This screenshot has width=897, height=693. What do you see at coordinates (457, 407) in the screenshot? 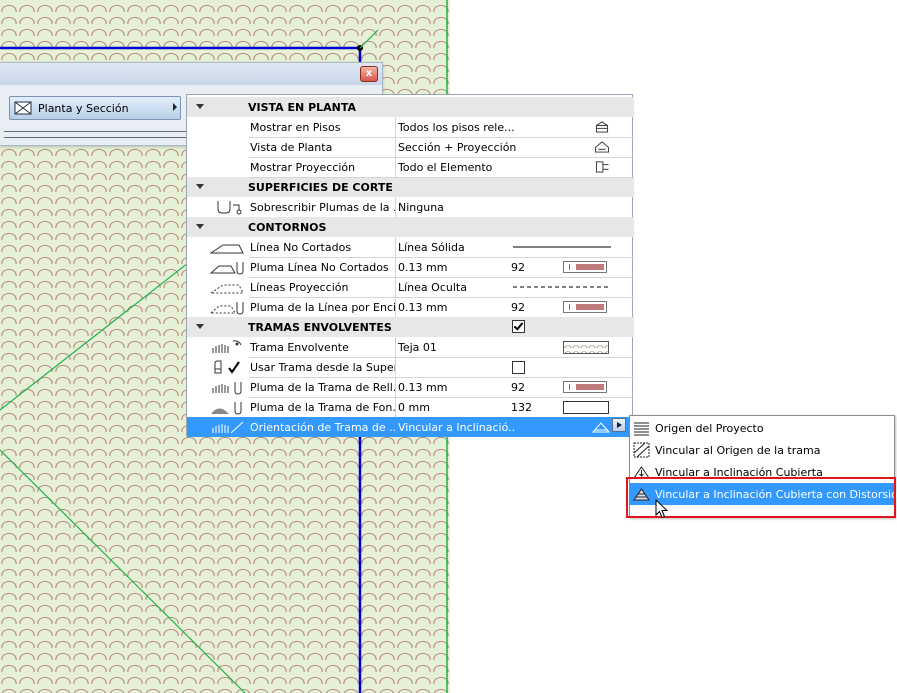
I see `row-value: 0 mm` at bounding box center [457, 407].